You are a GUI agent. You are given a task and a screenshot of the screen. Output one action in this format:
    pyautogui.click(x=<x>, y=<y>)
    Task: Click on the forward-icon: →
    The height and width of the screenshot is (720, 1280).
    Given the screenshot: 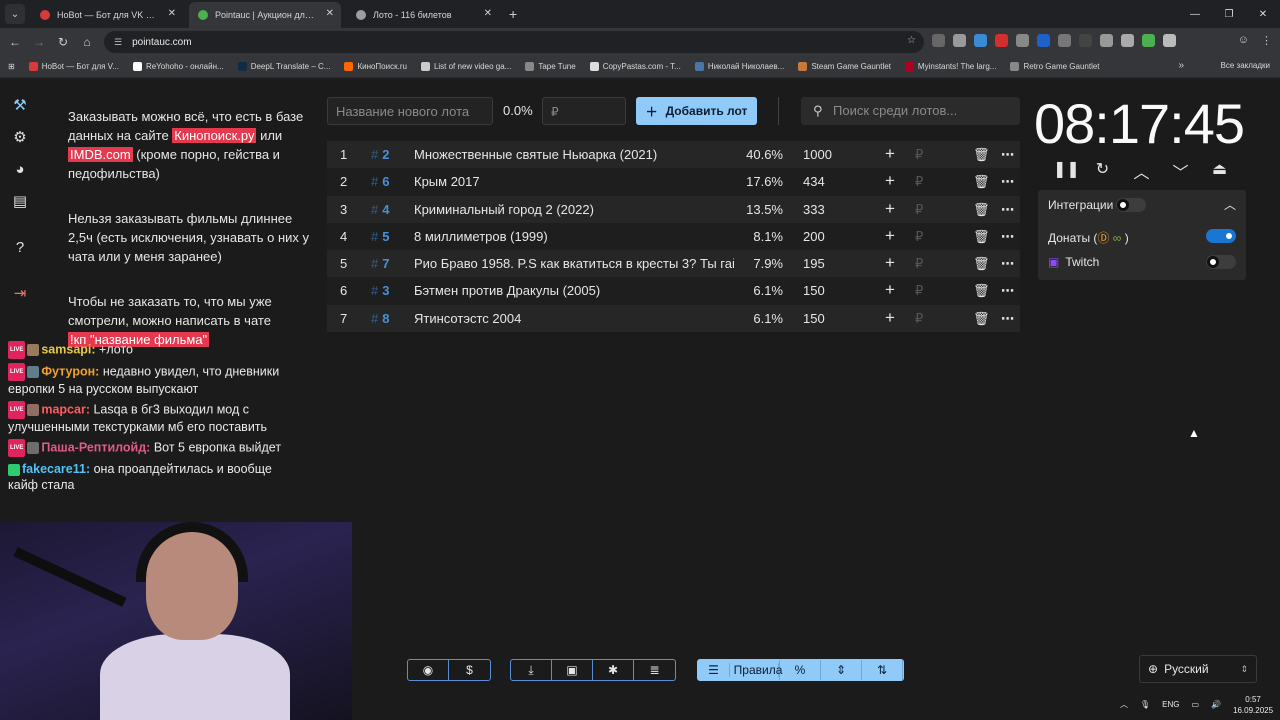 What is the action you would take?
    pyautogui.click(x=39, y=42)
    